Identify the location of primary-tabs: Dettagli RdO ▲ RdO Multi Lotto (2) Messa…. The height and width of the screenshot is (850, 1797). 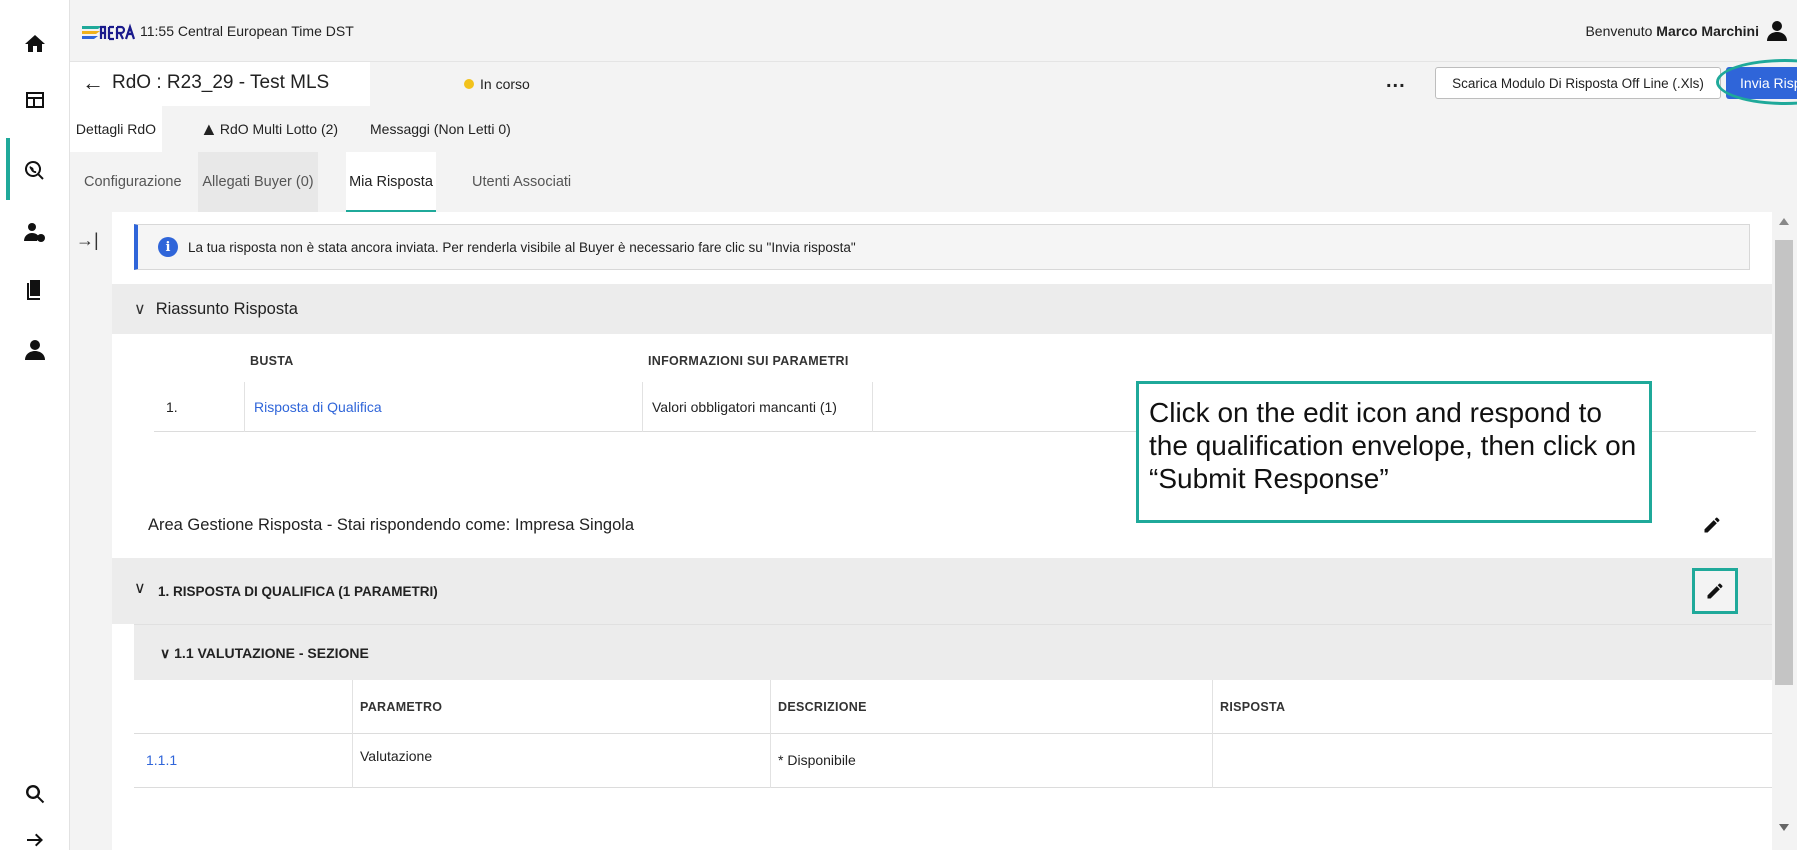
(933, 129).